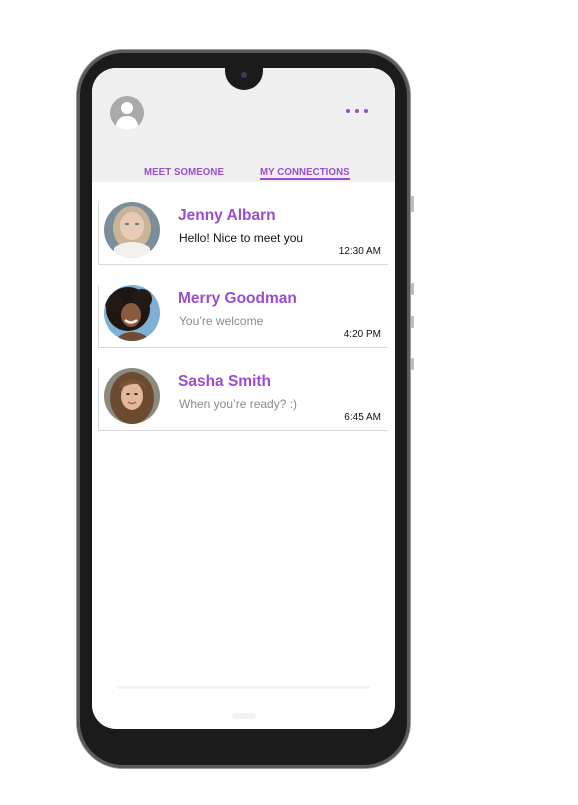 The image size is (578, 805). What do you see at coordinates (132, 396) in the screenshot?
I see `avatar-sasha-smith` at bounding box center [132, 396].